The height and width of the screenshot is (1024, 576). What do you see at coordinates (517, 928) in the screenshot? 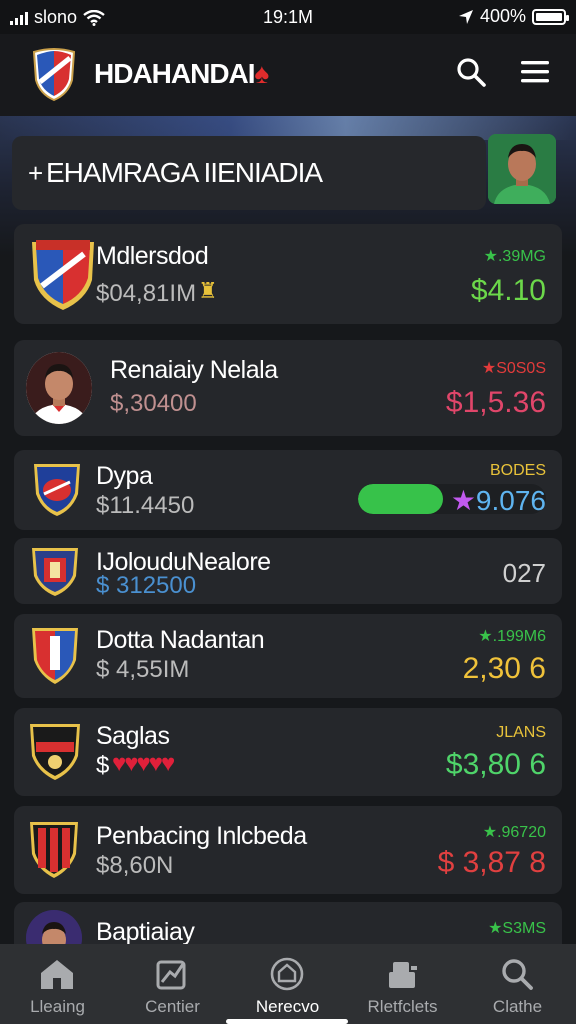
I see `item-tag: ★S3MS` at bounding box center [517, 928].